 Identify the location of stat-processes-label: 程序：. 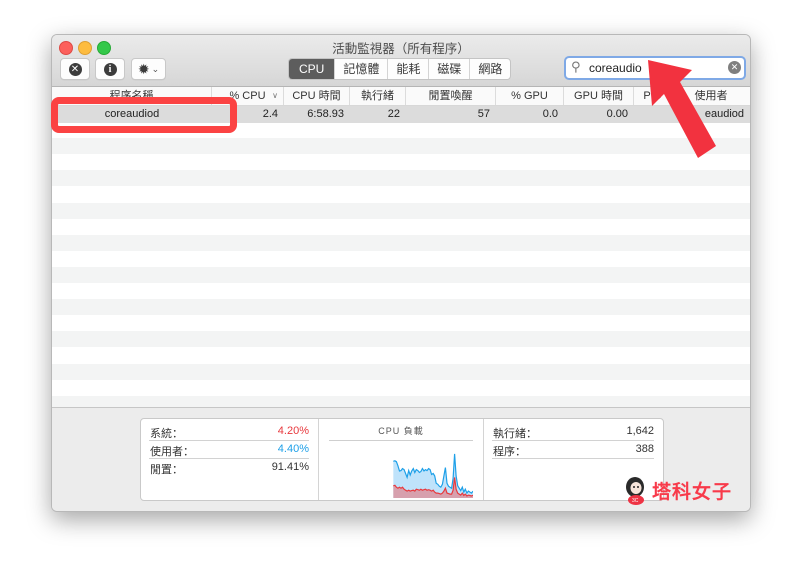
(509, 452).